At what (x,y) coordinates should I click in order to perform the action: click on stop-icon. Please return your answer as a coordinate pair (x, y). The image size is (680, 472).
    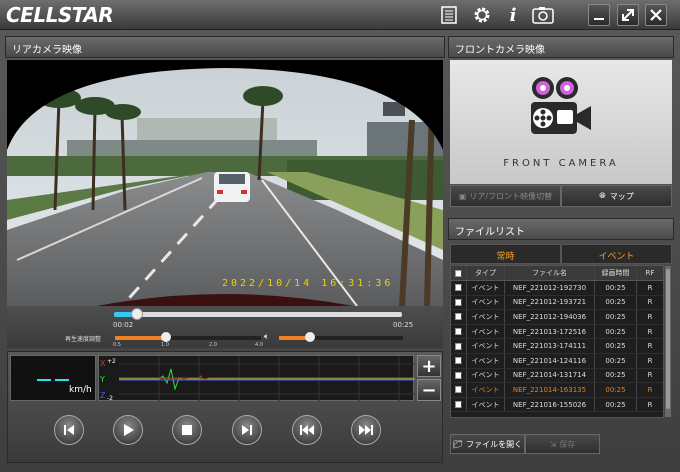
    Looking at the image, I should click on (187, 430).